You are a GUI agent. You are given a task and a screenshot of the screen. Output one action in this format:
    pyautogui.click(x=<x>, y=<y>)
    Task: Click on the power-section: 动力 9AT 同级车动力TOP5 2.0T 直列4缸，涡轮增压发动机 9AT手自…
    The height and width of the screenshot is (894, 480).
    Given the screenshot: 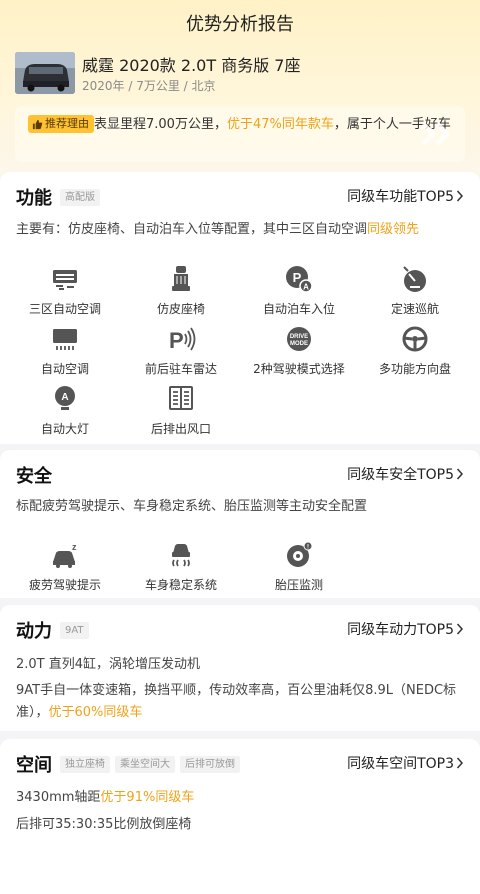 What is the action you would take?
    pyautogui.click(x=240, y=668)
    